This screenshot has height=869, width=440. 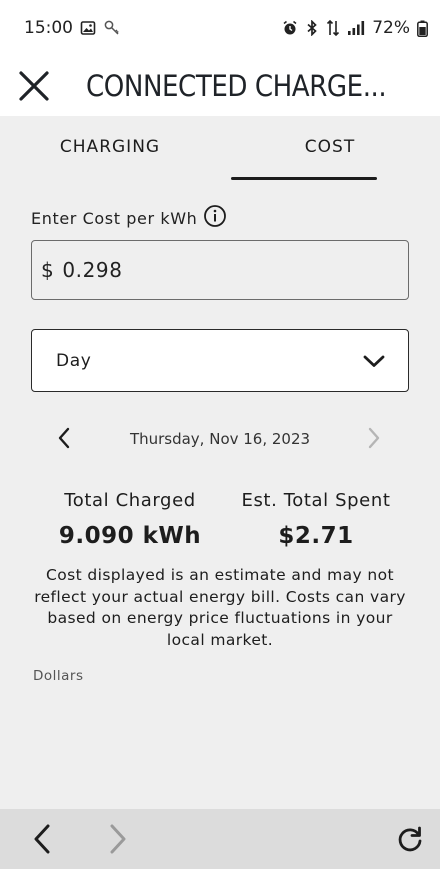 What do you see at coordinates (130, 536) in the screenshot?
I see `total-charged-value: 9.090 kWh` at bounding box center [130, 536].